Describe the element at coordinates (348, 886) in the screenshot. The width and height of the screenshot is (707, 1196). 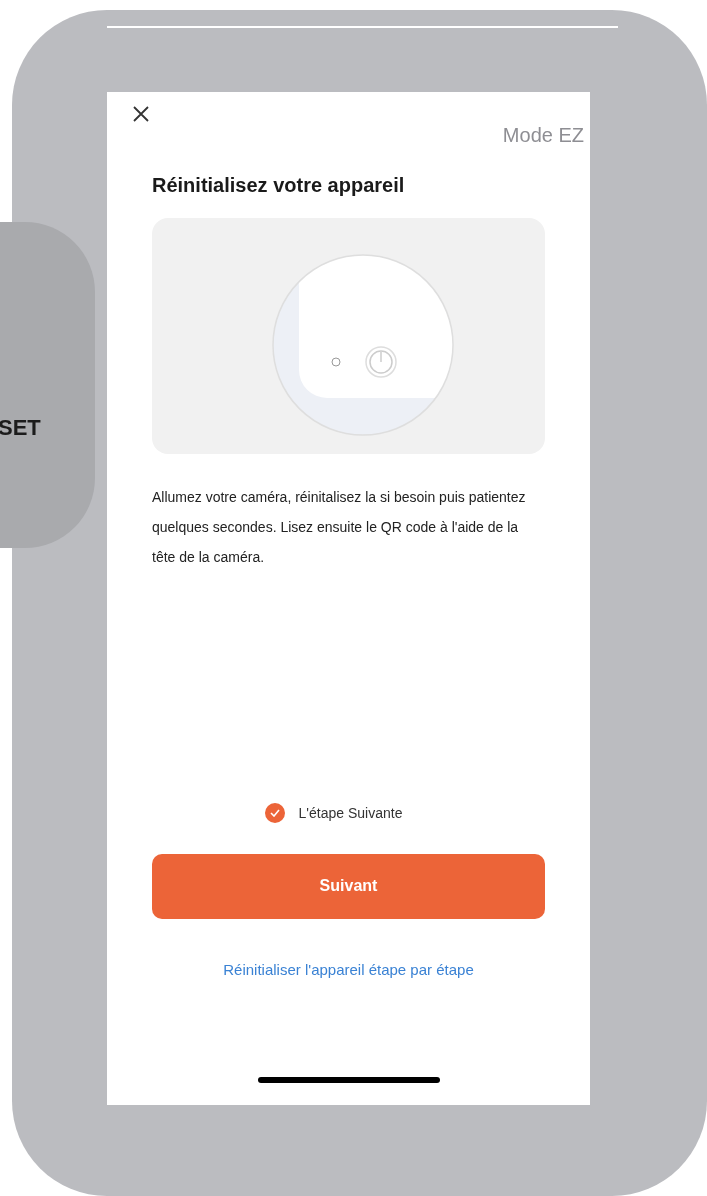
I see `next-button: Suivant` at that location.